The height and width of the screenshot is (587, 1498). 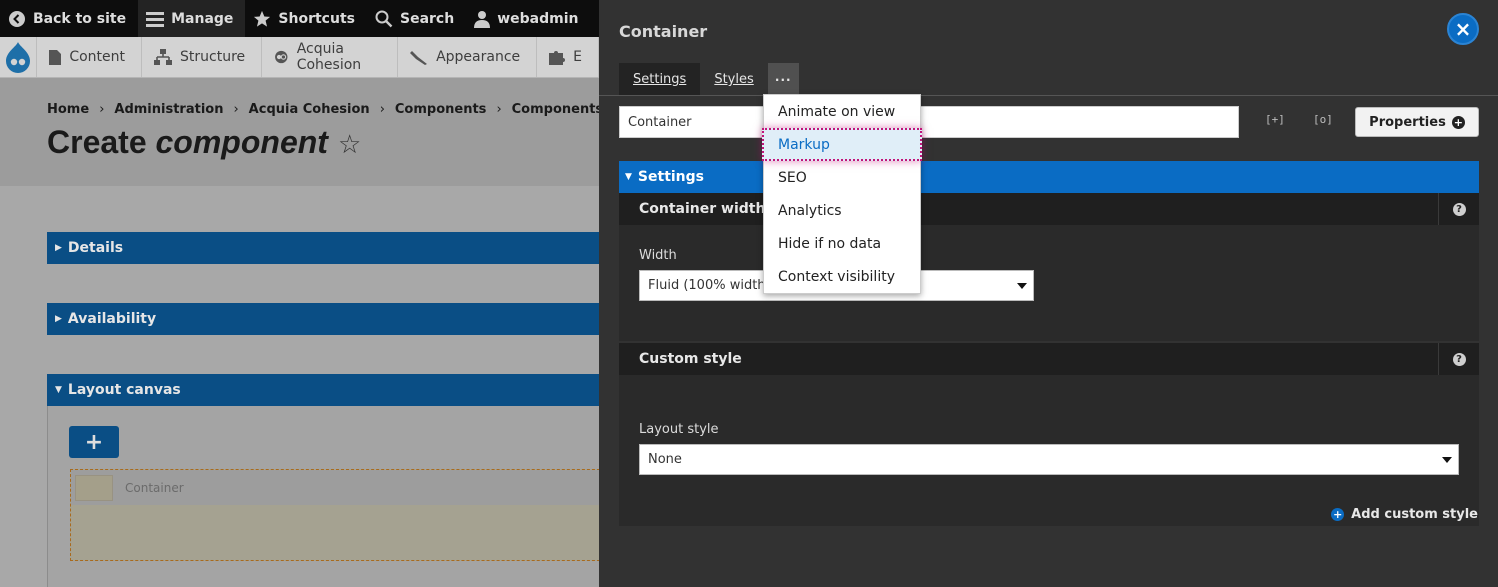 What do you see at coordinates (112, 319) in the screenshot?
I see `availability-label: Availability` at bounding box center [112, 319].